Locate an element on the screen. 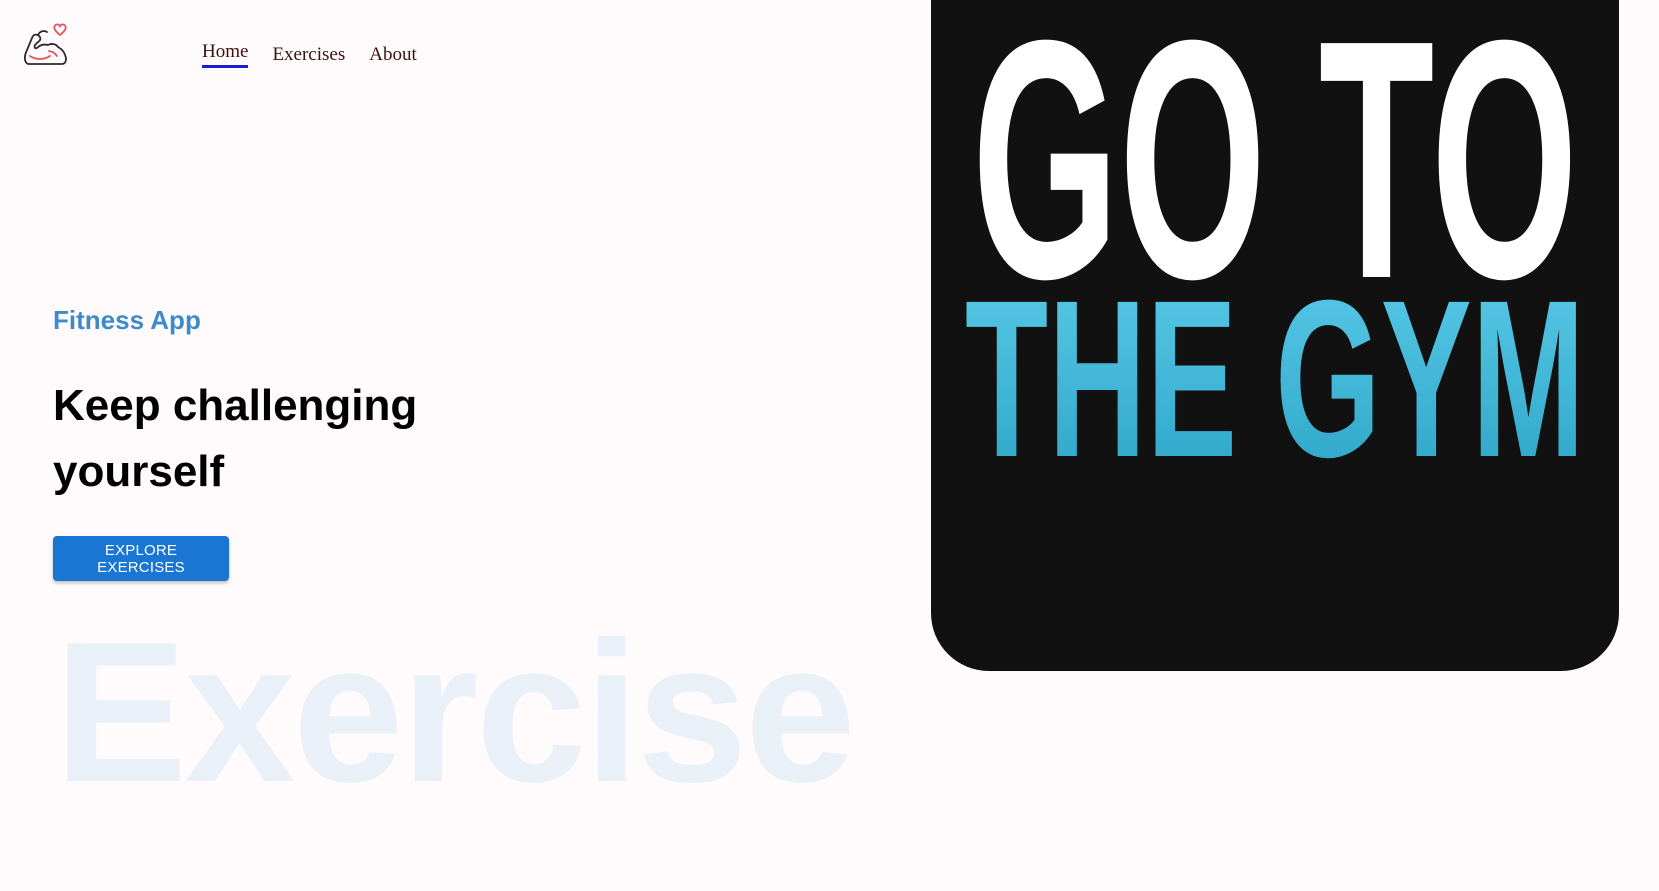  nav-link-home: Home is located at coordinates (225, 54).